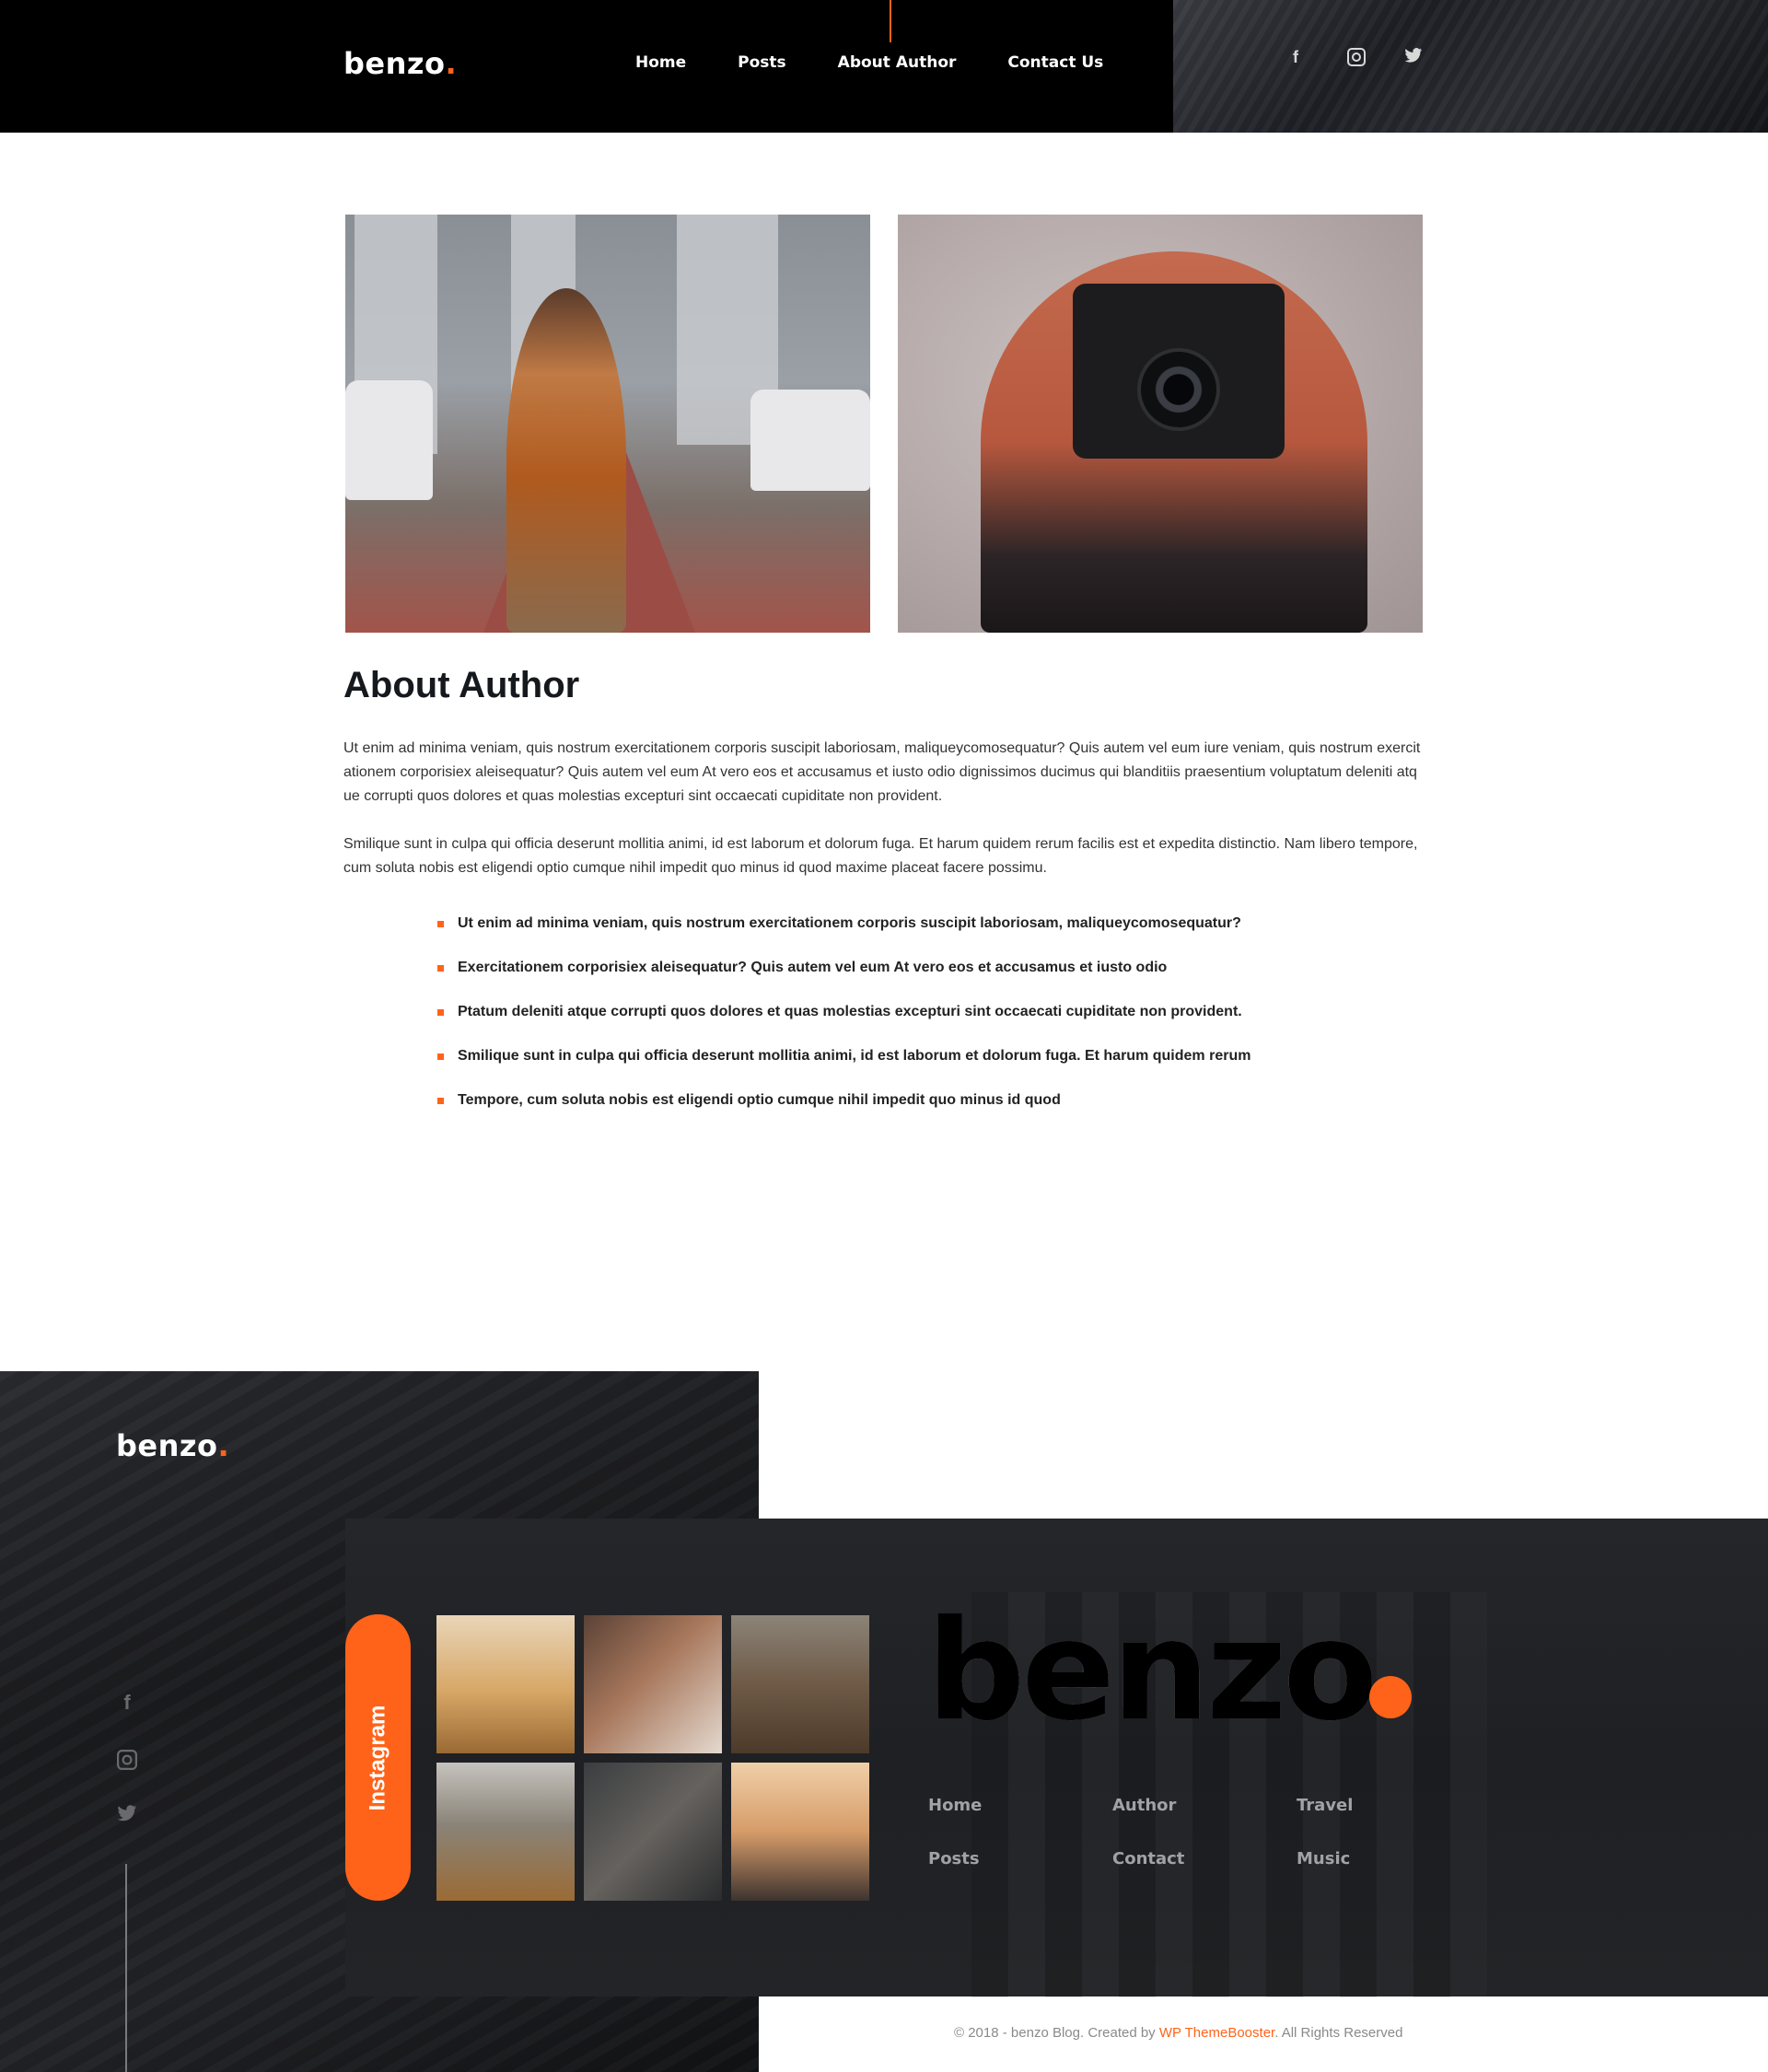  I want to click on page-title: About Author, so click(461, 685).